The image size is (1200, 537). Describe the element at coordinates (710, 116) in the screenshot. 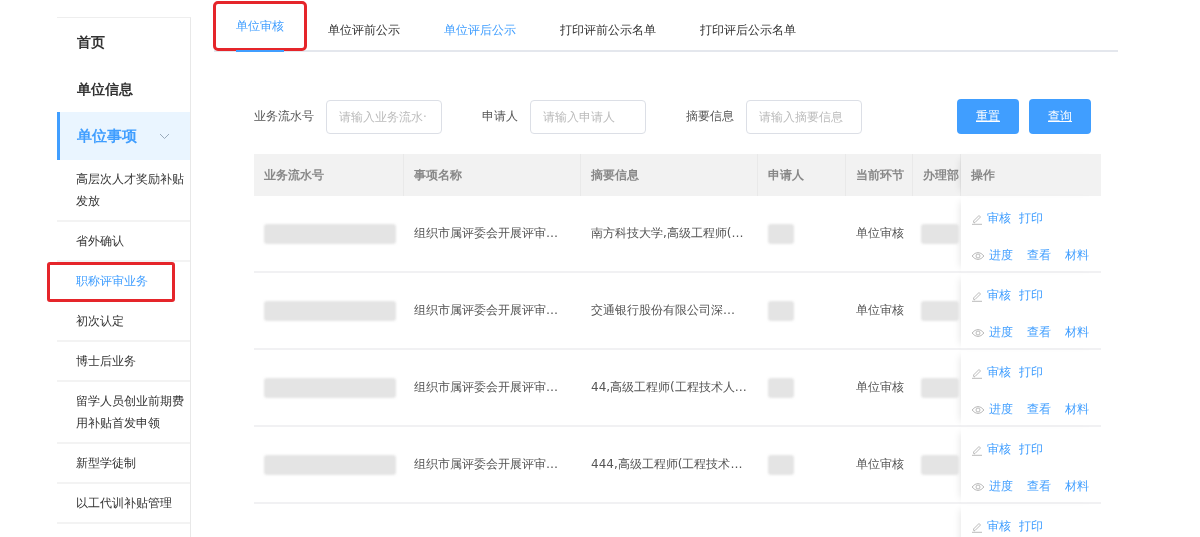

I see `filter-label: 摘要信息` at that location.